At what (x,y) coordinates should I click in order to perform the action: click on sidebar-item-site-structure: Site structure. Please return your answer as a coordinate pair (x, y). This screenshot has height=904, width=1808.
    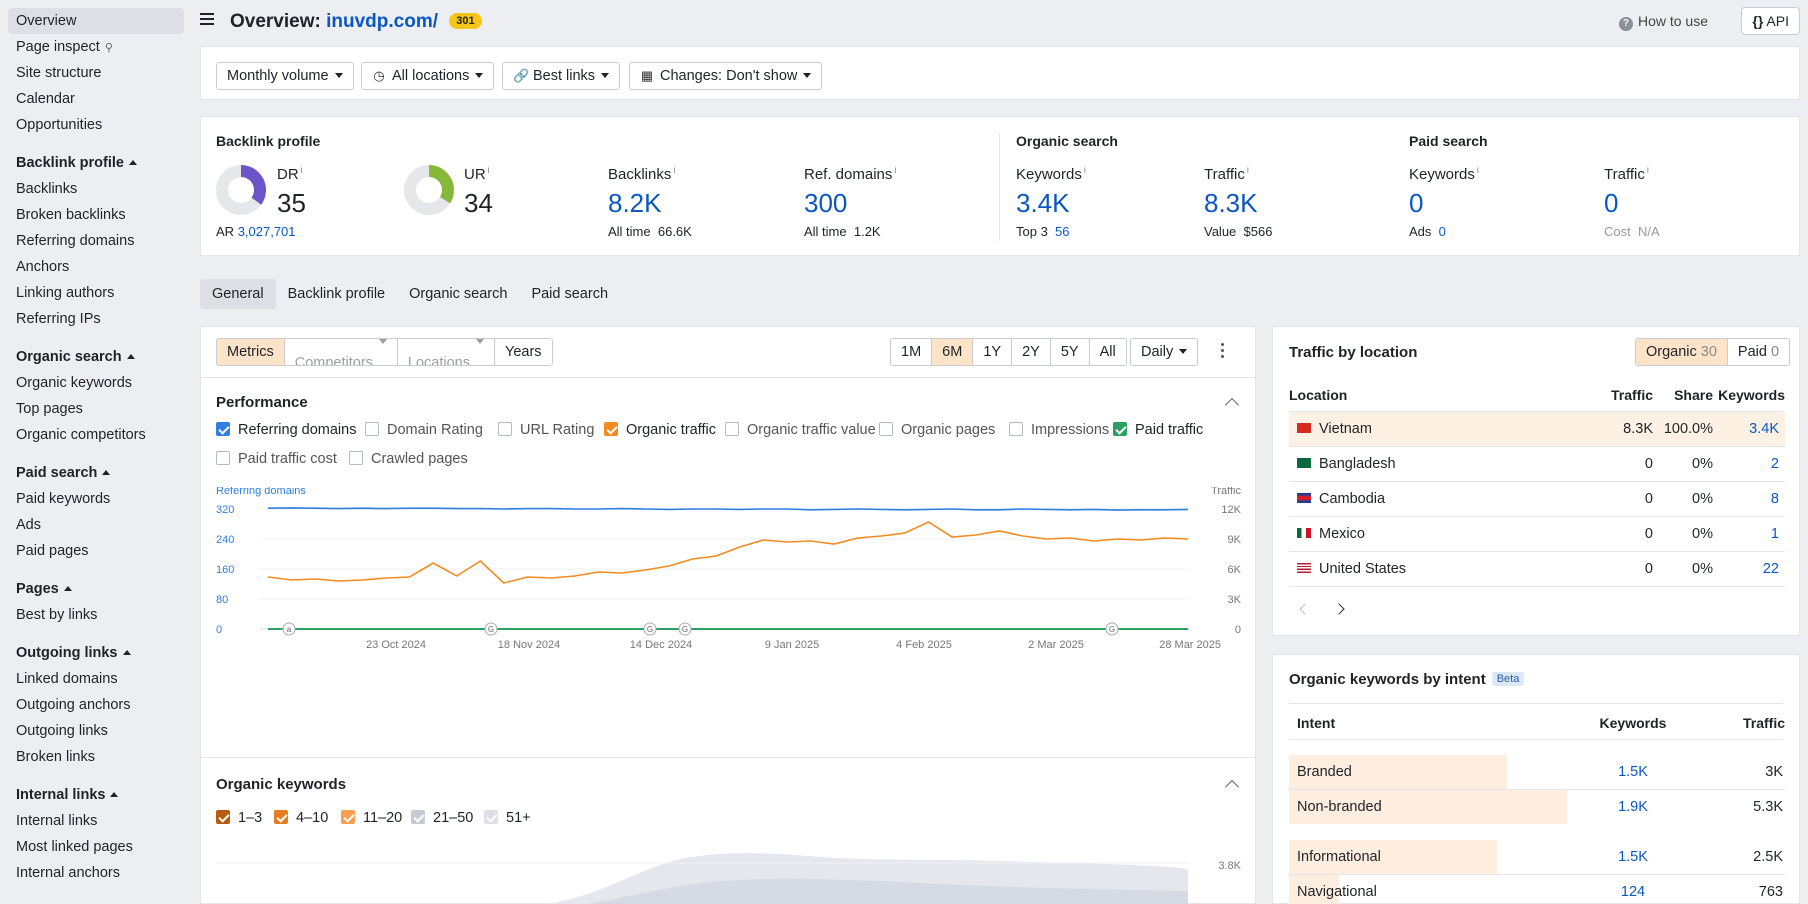
    Looking at the image, I should click on (96, 73).